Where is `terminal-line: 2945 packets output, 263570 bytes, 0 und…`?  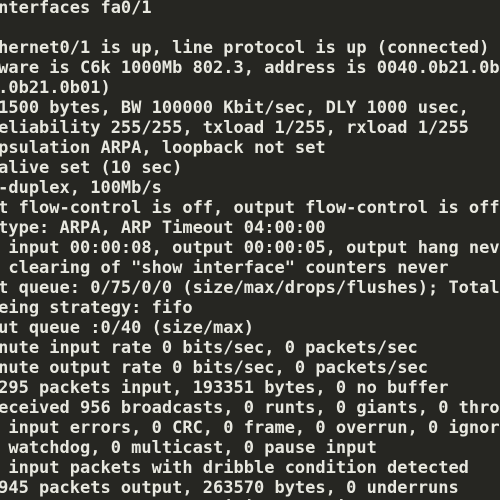 terminal-line: 2945 packets output, 263570 bytes, 0 und… is located at coordinates (229, 488).